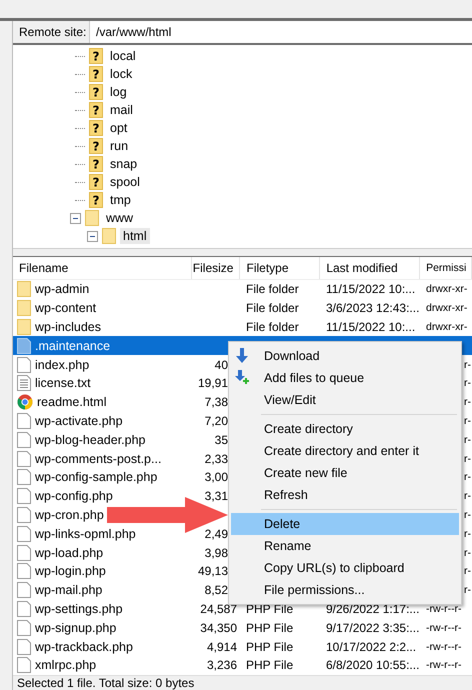 The width and height of the screenshot is (472, 690). I want to click on file-name: wp-activate.php, so click(79, 421).